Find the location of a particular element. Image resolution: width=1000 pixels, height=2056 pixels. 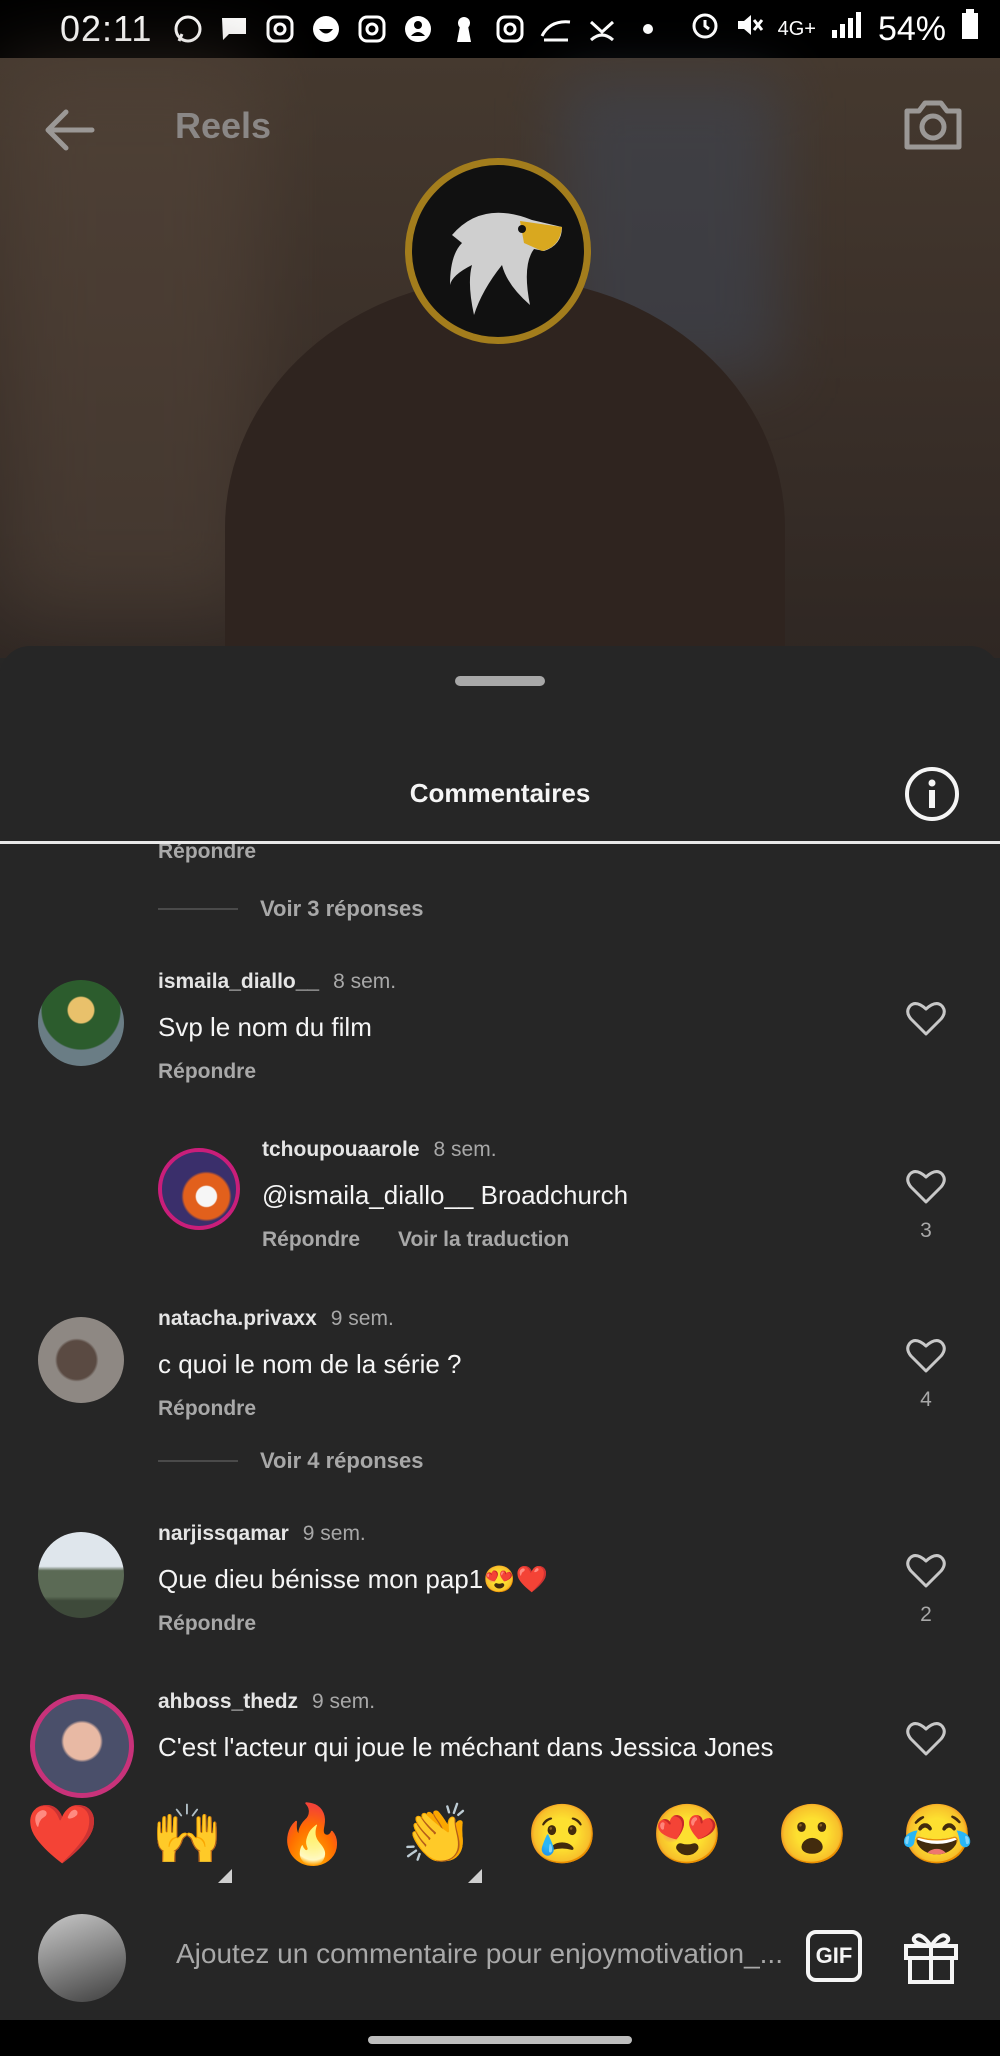

emoji-clap: 👏 is located at coordinates (437, 1842).